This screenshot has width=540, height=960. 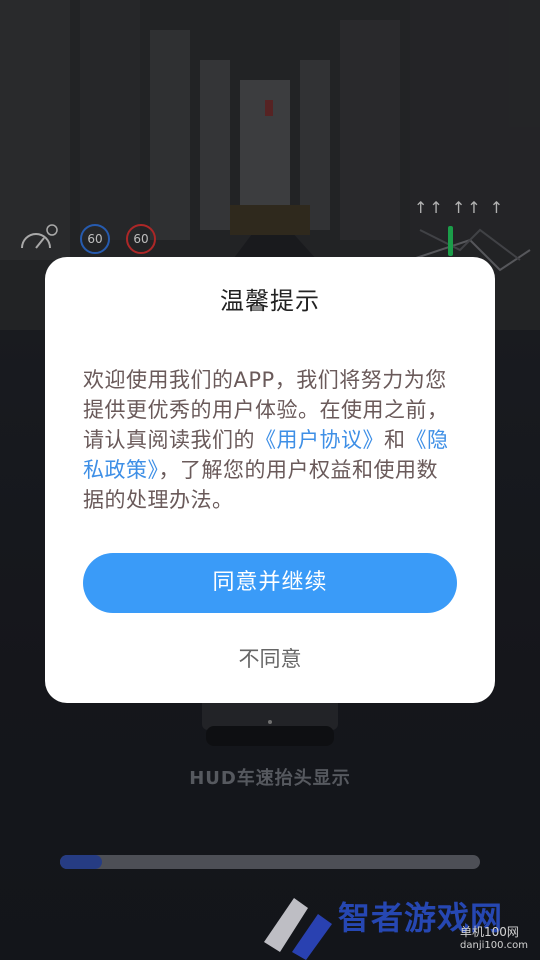 What do you see at coordinates (319, 440) in the screenshot?
I see `user-agreement-link: 《用户协议》` at bounding box center [319, 440].